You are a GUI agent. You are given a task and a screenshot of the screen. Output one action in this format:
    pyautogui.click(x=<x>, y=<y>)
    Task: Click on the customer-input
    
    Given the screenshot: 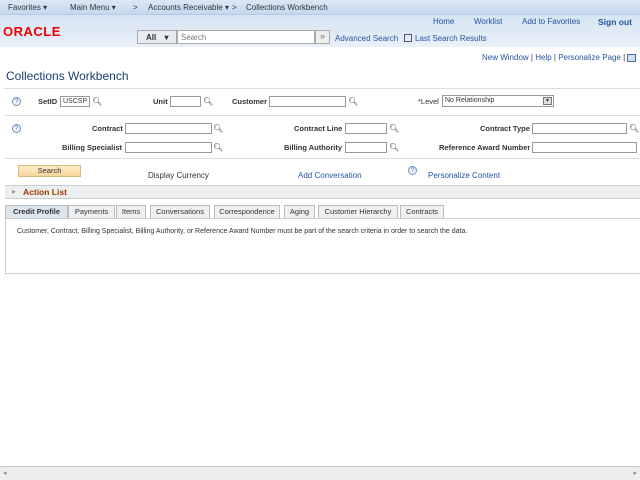 What is the action you would take?
    pyautogui.click(x=307, y=101)
    